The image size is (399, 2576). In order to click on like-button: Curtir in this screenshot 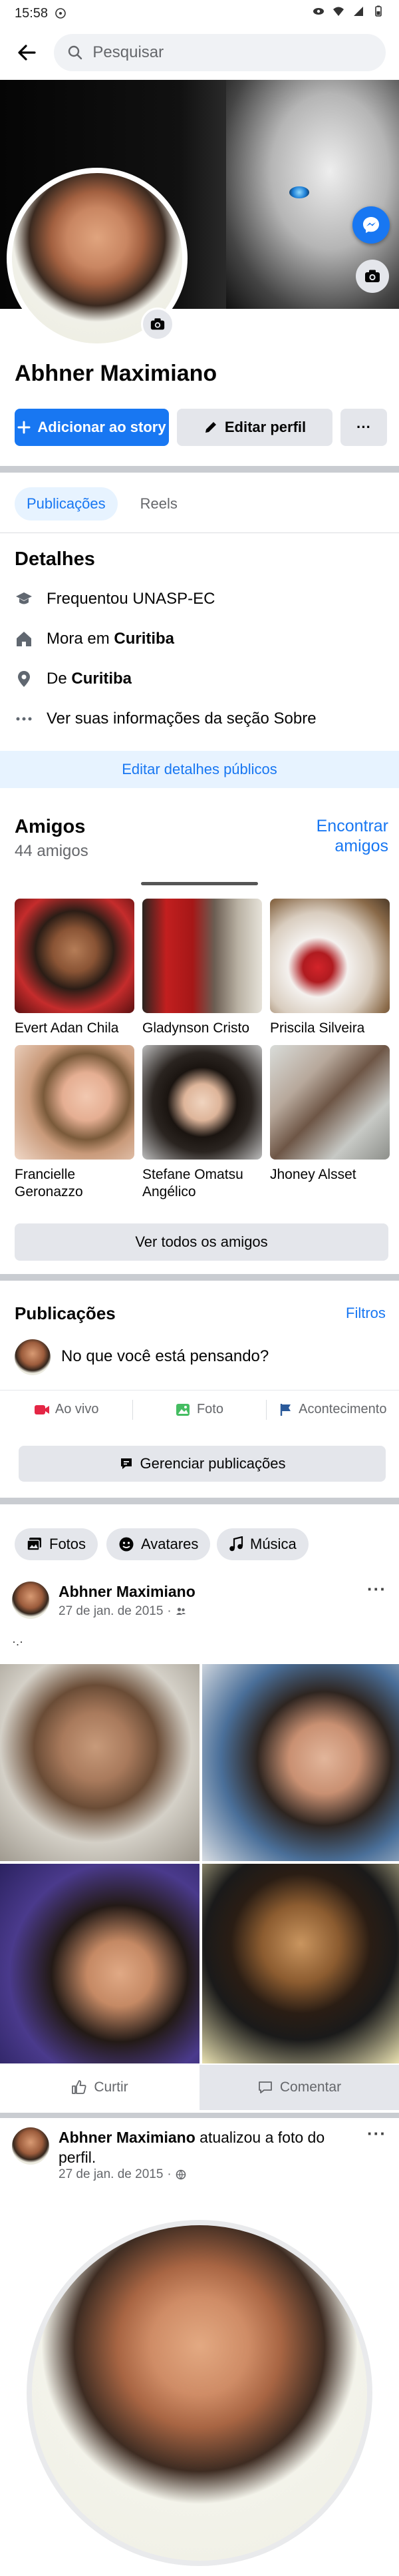, I will do `click(100, 2087)`.